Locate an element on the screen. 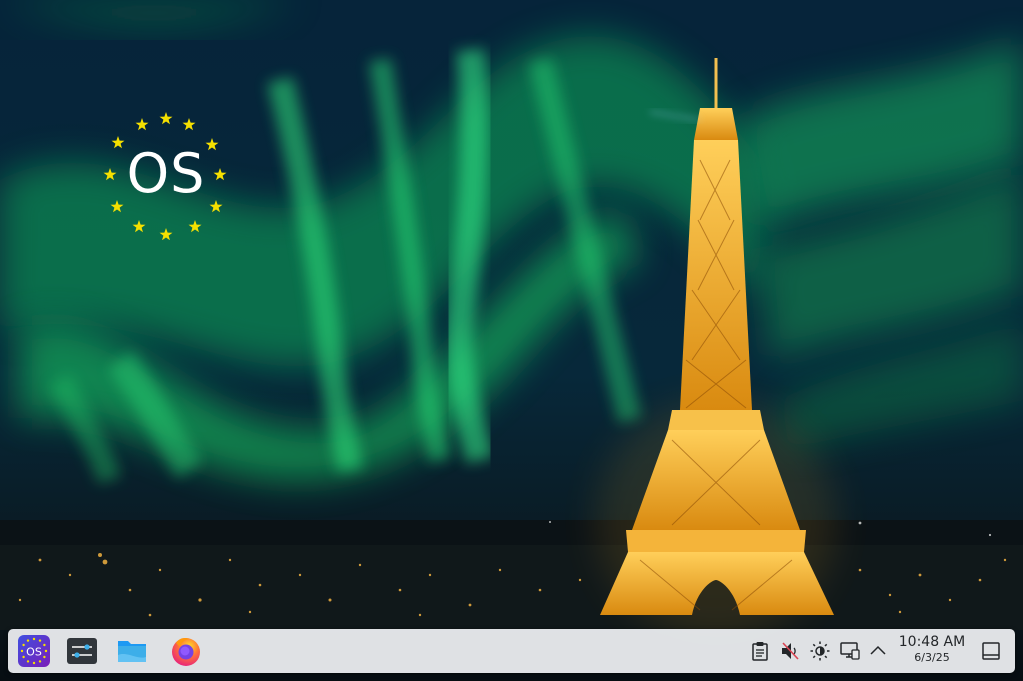 This screenshot has width=1023, height=681. firefox-button is located at coordinates (186, 651).